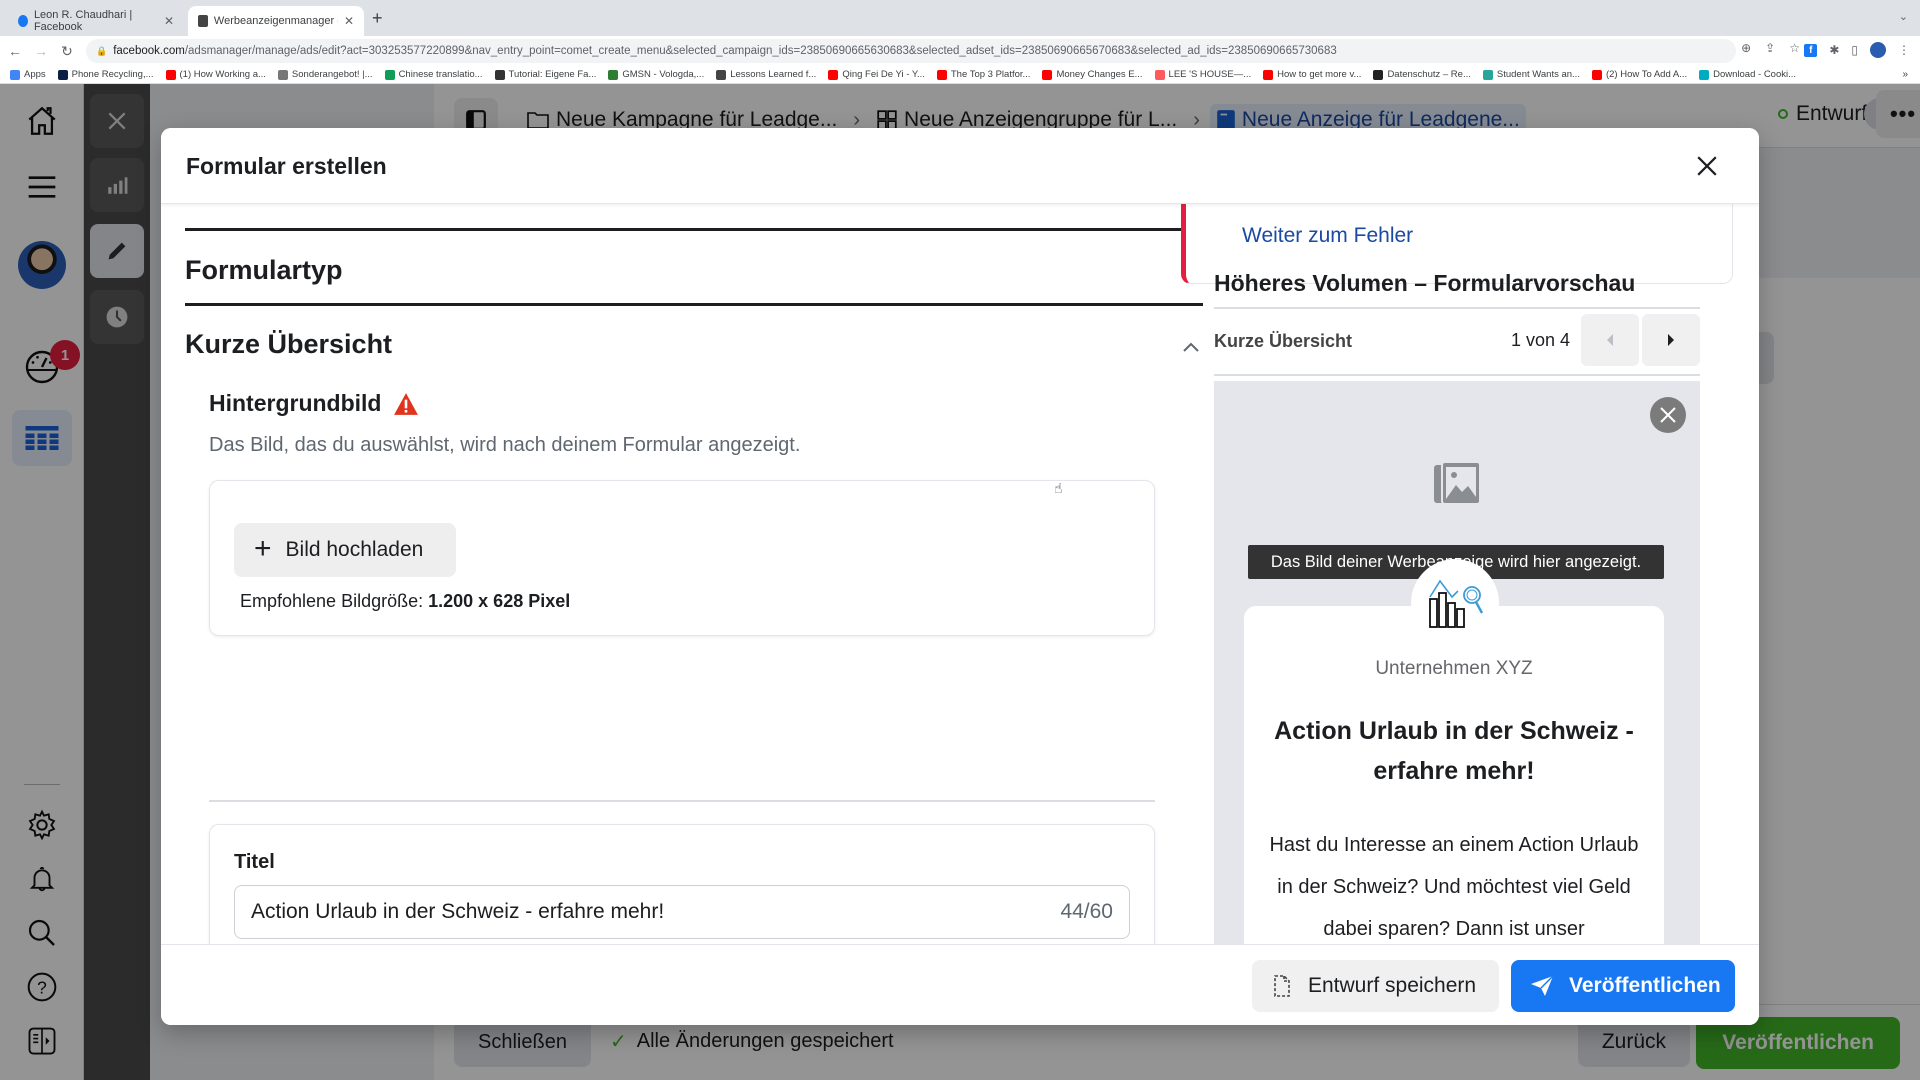 This screenshot has height=1080, width=1920. Describe the element at coordinates (1854, 50) in the screenshot. I see `side-panel-icon: ▯` at that location.